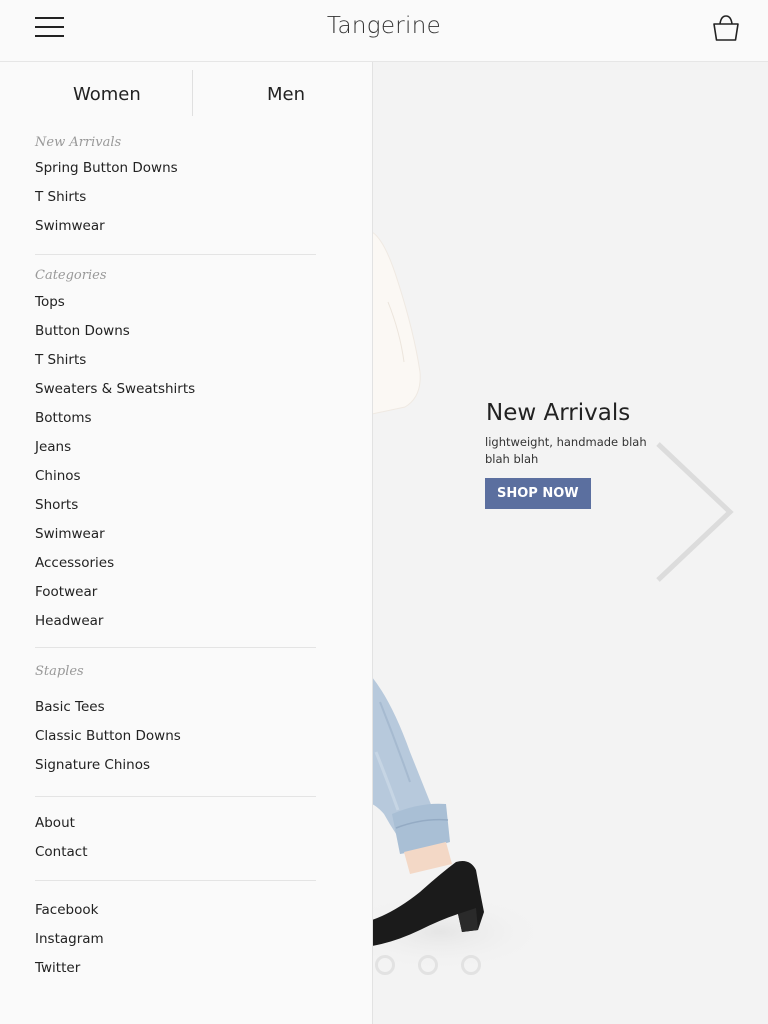  What do you see at coordinates (107, 94) in the screenshot?
I see `tab-women: Women` at bounding box center [107, 94].